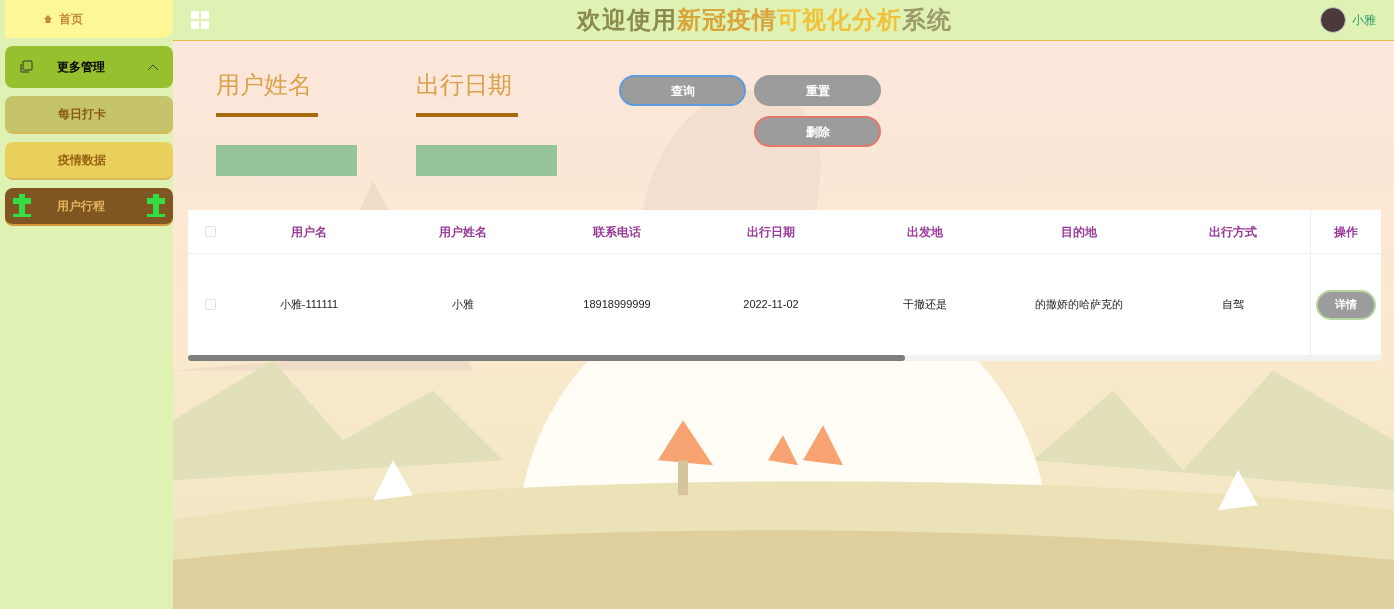  Describe the element at coordinates (267, 92) in the screenshot. I see `field-label: 用户姓名` at that location.